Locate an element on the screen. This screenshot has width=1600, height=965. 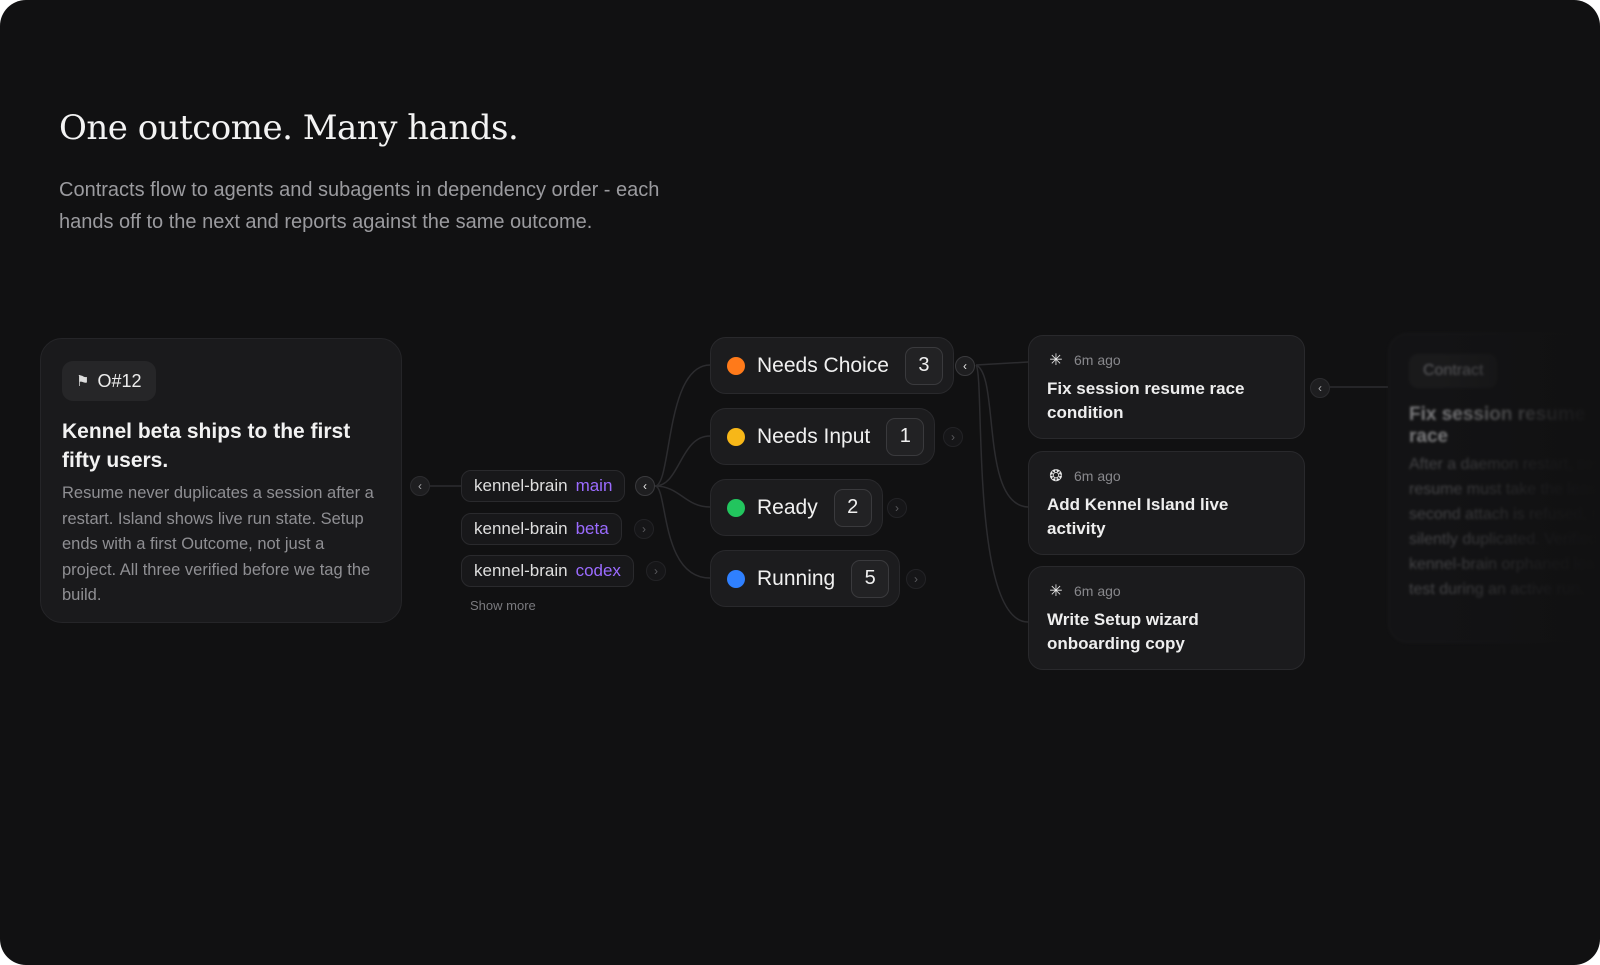
outcome-id: O#12 is located at coordinates (119, 380).